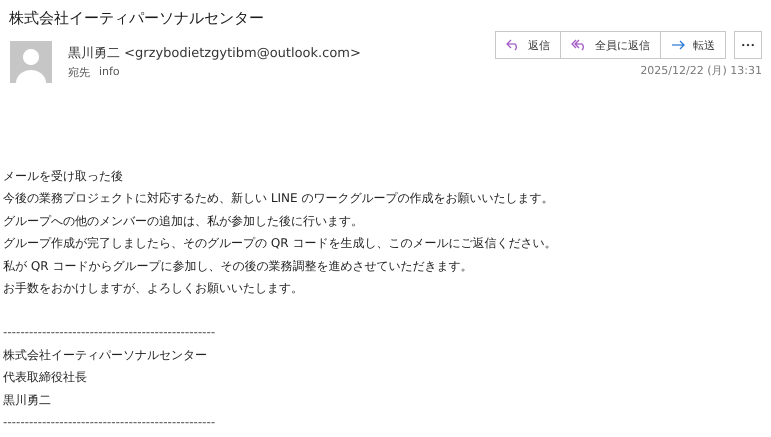 This screenshot has width=771, height=437. Describe the element at coordinates (238, 266) in the screenshot. I see `body-text: 私が QR コードからグループに参加し、その後の業務調整を進めさせていただきます。` at that location.